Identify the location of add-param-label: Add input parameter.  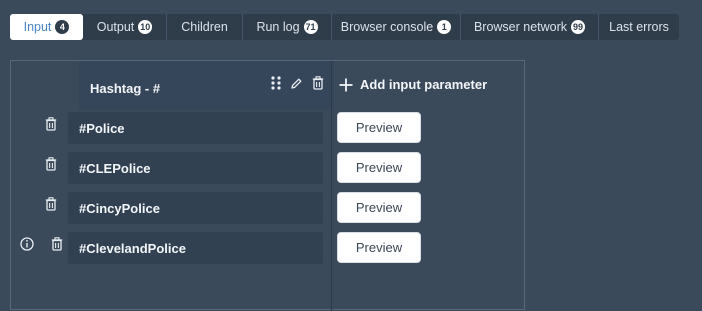
(424, 84).